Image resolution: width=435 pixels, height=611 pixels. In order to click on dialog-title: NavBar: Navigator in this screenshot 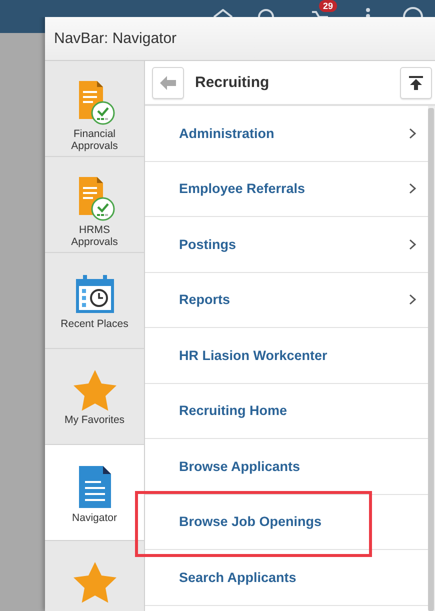, I will do `click(115, 38)`.